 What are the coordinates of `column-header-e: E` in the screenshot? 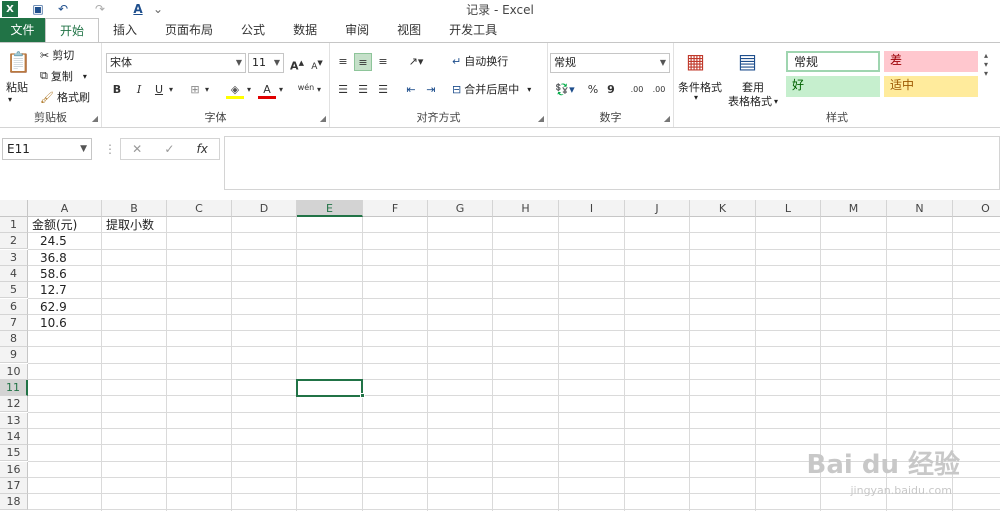 It's located at (330, 208).